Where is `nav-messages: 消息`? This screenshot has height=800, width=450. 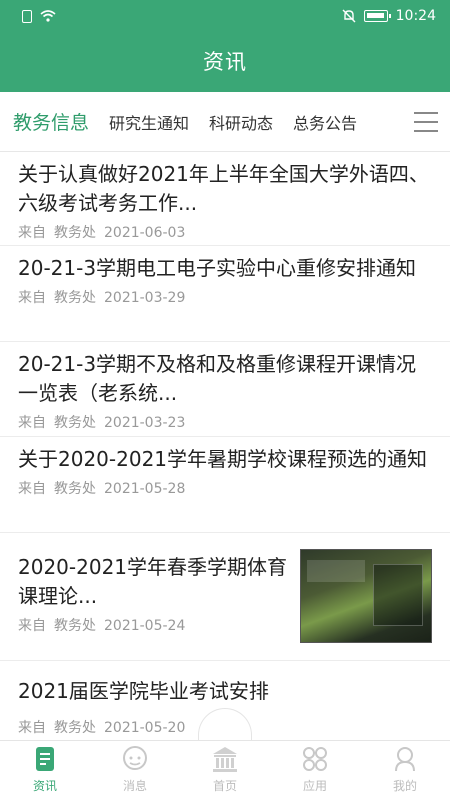 nav-messages: 消息 is located at coordinates (135, 770).